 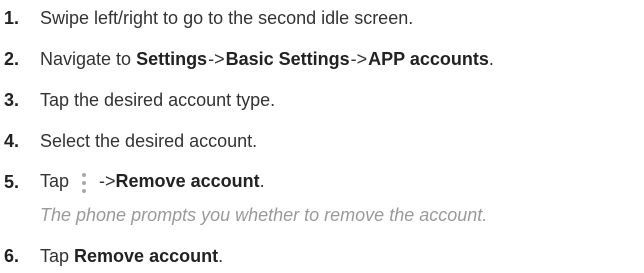 I want to click on step-text: Tap ->Remove account., so click(x=152, y=182).